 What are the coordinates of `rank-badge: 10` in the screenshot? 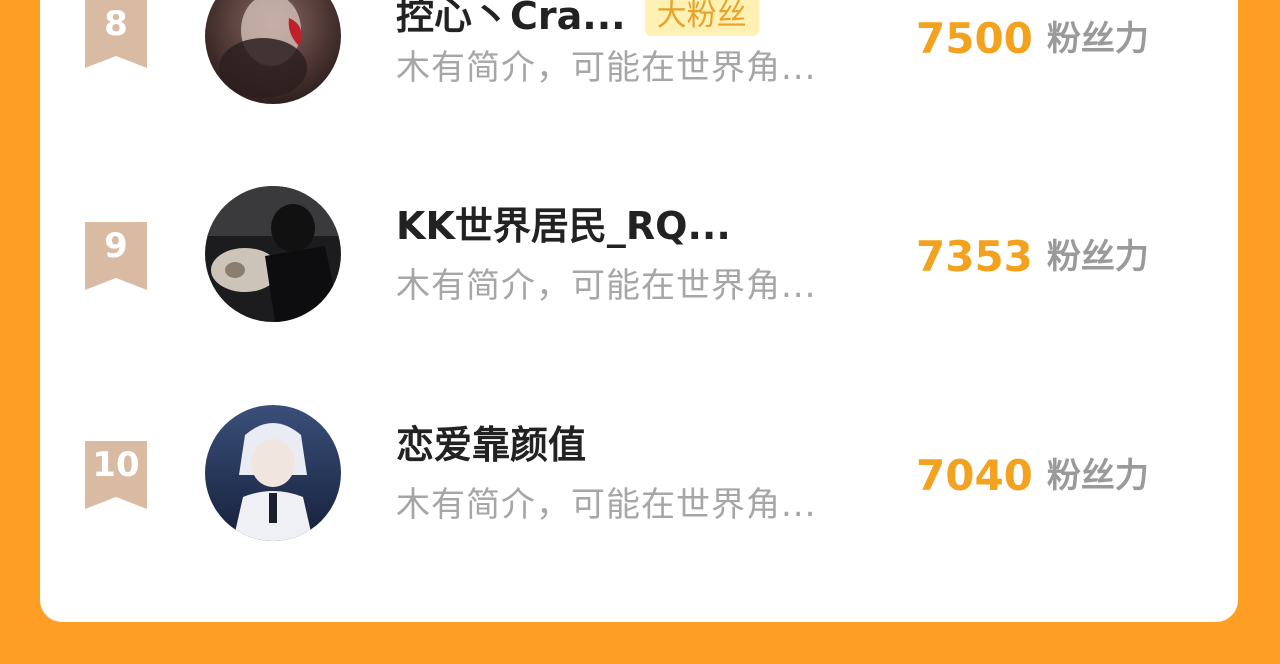 It's located at (116, 475).